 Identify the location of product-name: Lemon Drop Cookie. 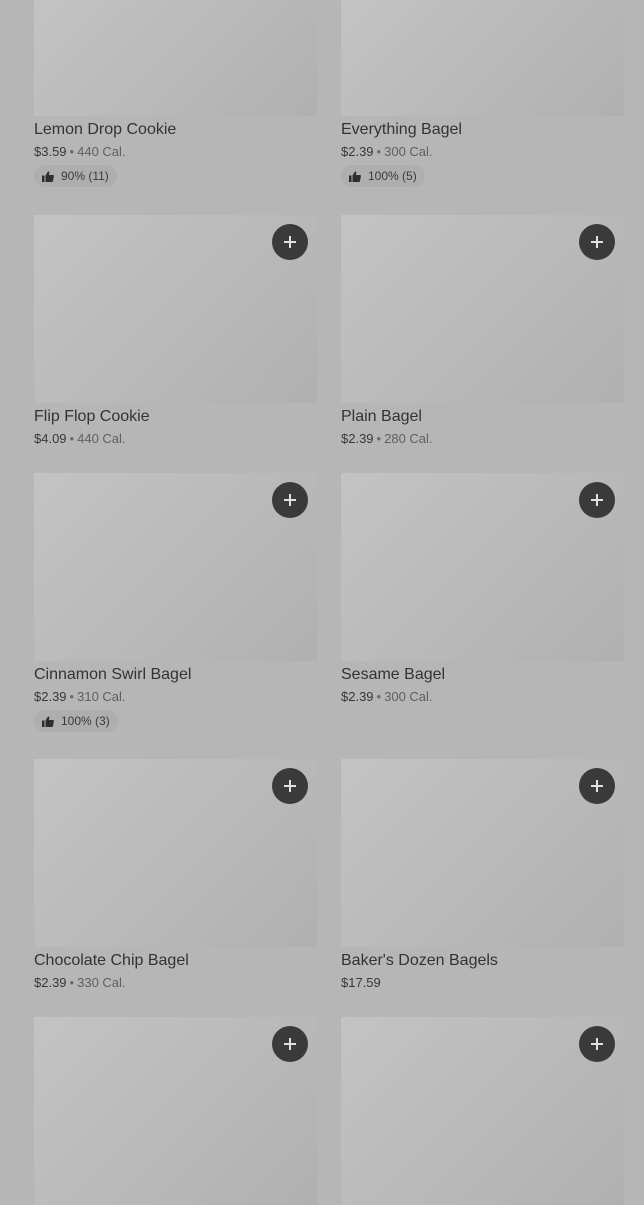
(105, 129).